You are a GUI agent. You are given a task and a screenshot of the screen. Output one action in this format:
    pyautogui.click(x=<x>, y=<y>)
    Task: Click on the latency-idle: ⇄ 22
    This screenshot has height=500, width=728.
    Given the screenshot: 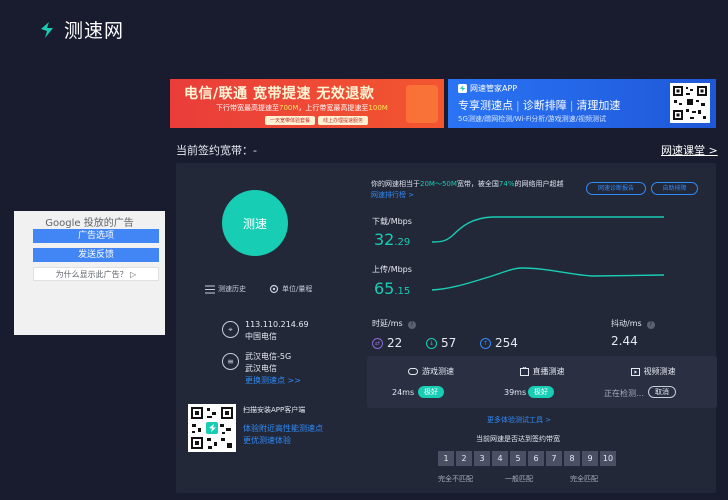 What is the action you would take?
    pyautogui.click(x=387, y=343)
    